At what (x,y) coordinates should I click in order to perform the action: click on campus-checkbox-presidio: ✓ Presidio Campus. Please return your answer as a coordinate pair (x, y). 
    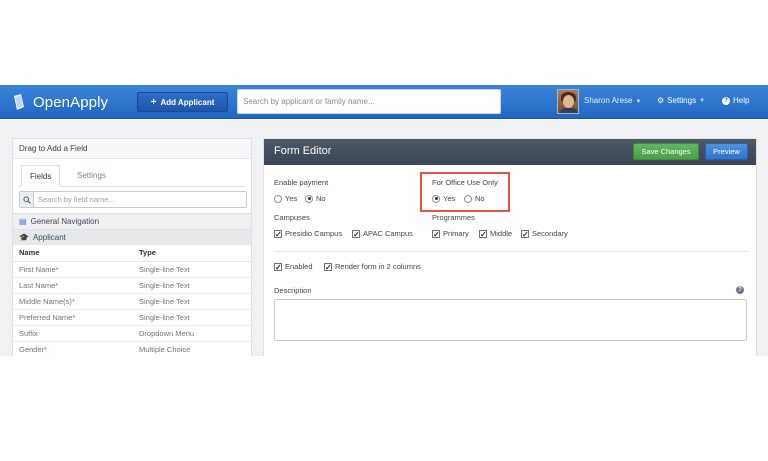
    Looking at the image, I should click on (308, 233).